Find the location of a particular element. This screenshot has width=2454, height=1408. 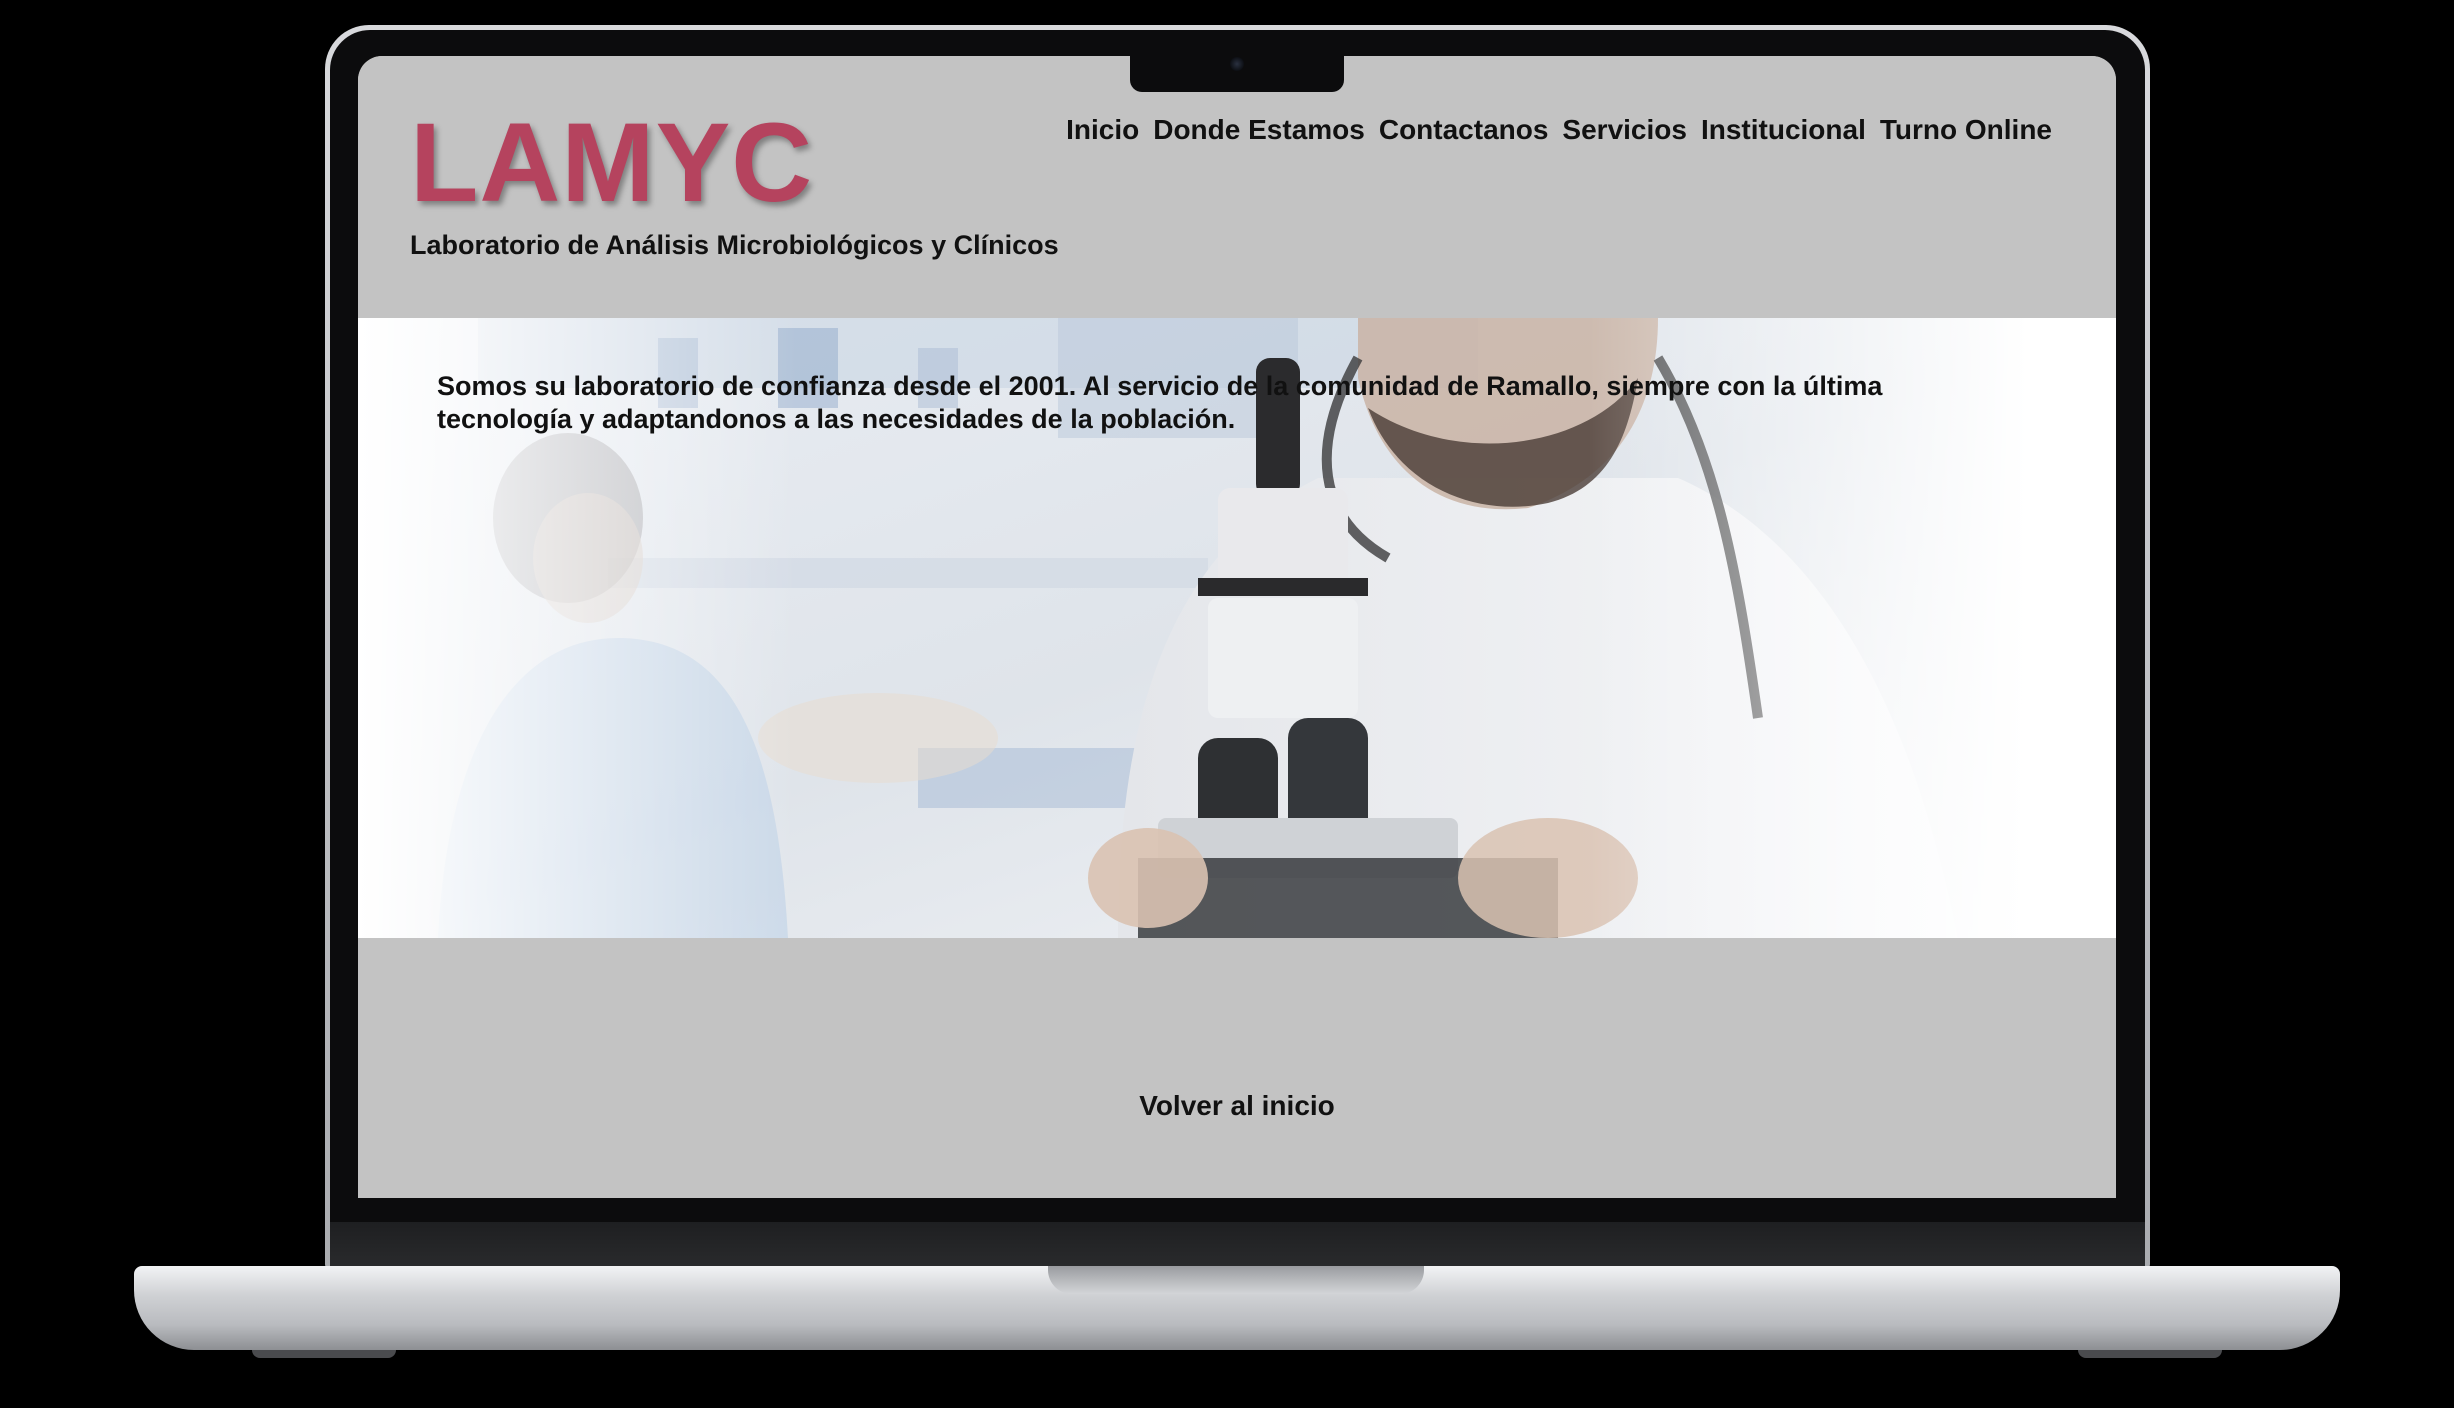

site-footer: Volver al inicio is located at coordinates (1237, 1068).